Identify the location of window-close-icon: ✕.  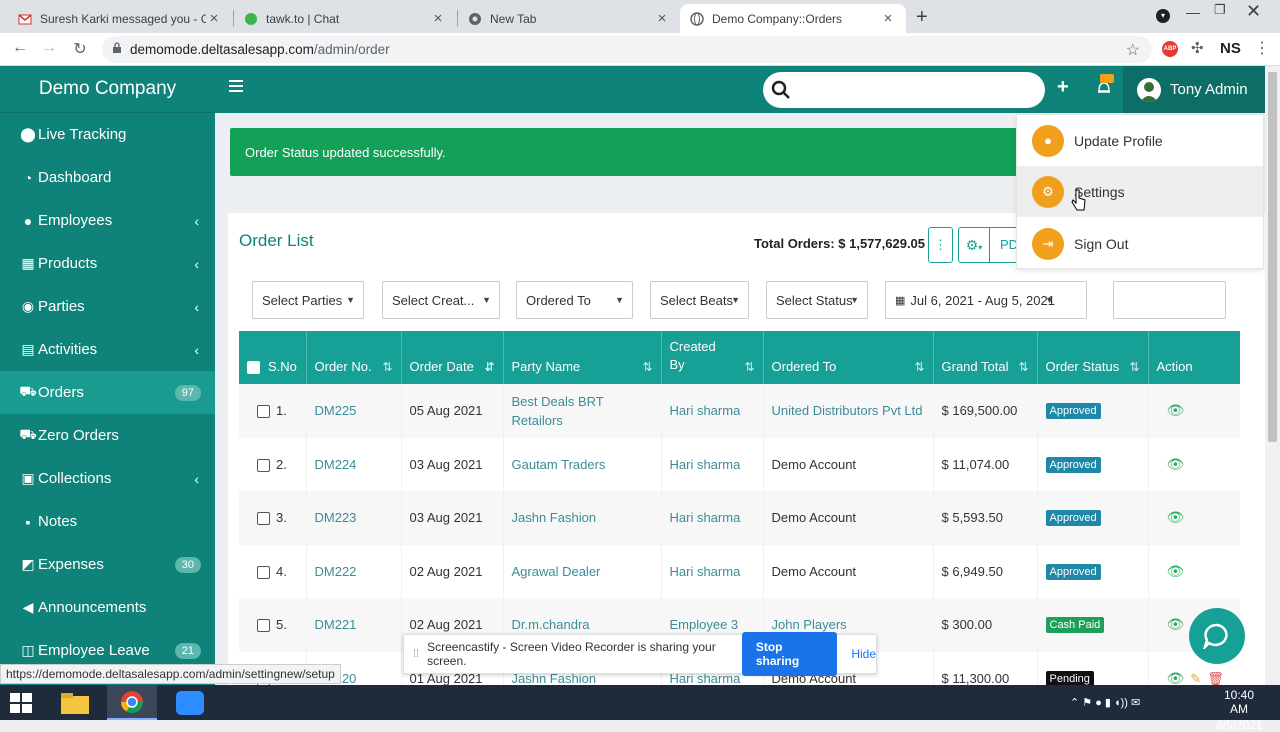
(1253, 11).